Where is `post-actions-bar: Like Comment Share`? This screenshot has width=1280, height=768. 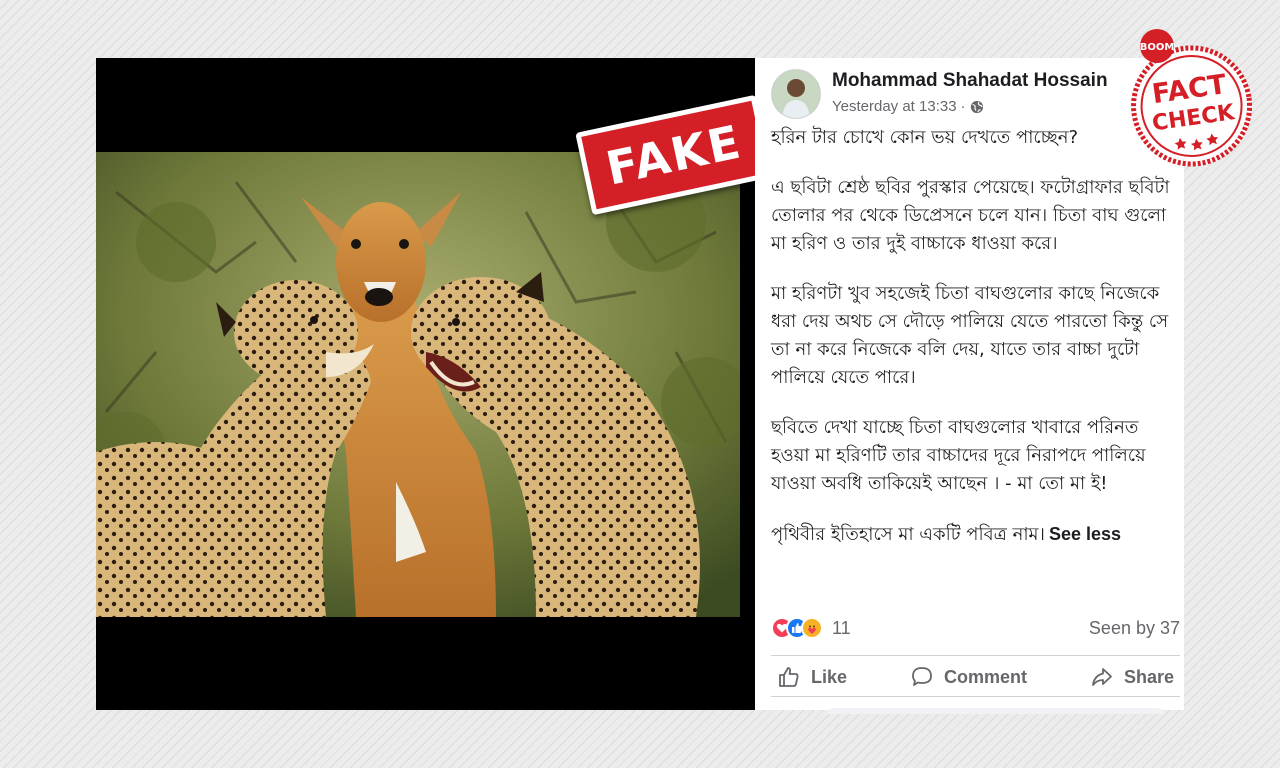
post-actions-bar: Like Comment Share is located at coordinates (975, 677).